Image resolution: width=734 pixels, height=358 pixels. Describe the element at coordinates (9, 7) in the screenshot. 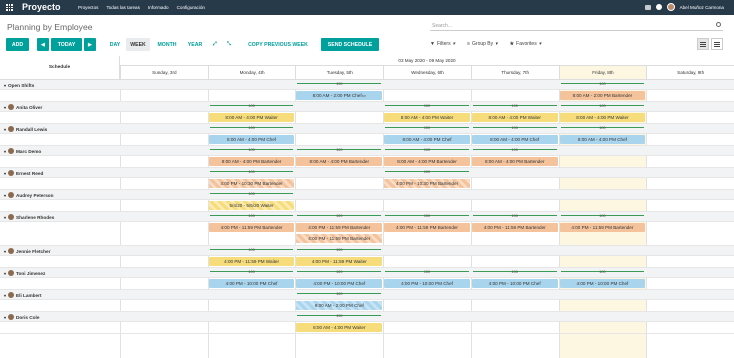

I see `apps-grid-icon` at that location.